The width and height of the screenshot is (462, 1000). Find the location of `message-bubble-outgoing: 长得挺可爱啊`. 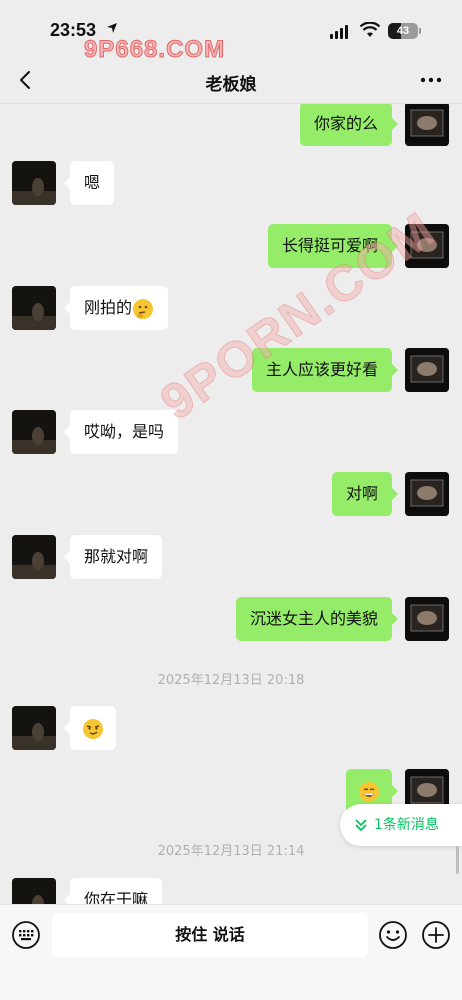

message-bubble-outgoing: 长得挺可爱啊 is located at coordinates (333, 246).